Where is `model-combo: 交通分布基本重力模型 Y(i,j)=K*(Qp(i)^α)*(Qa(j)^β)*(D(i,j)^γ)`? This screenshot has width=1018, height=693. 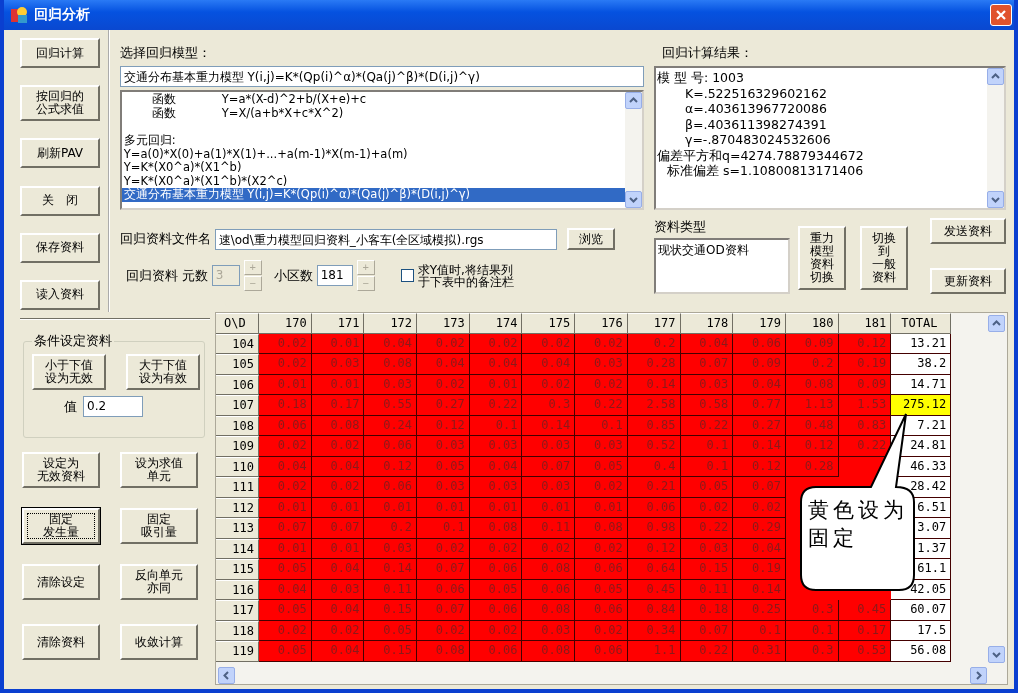
model-combo: 交通分布基本重力模型 Y(i,j)=K*(Qp(i)^α)*(Qa(j)^β)*(D(i,j)^γ) is located at coordinates (381, 76).